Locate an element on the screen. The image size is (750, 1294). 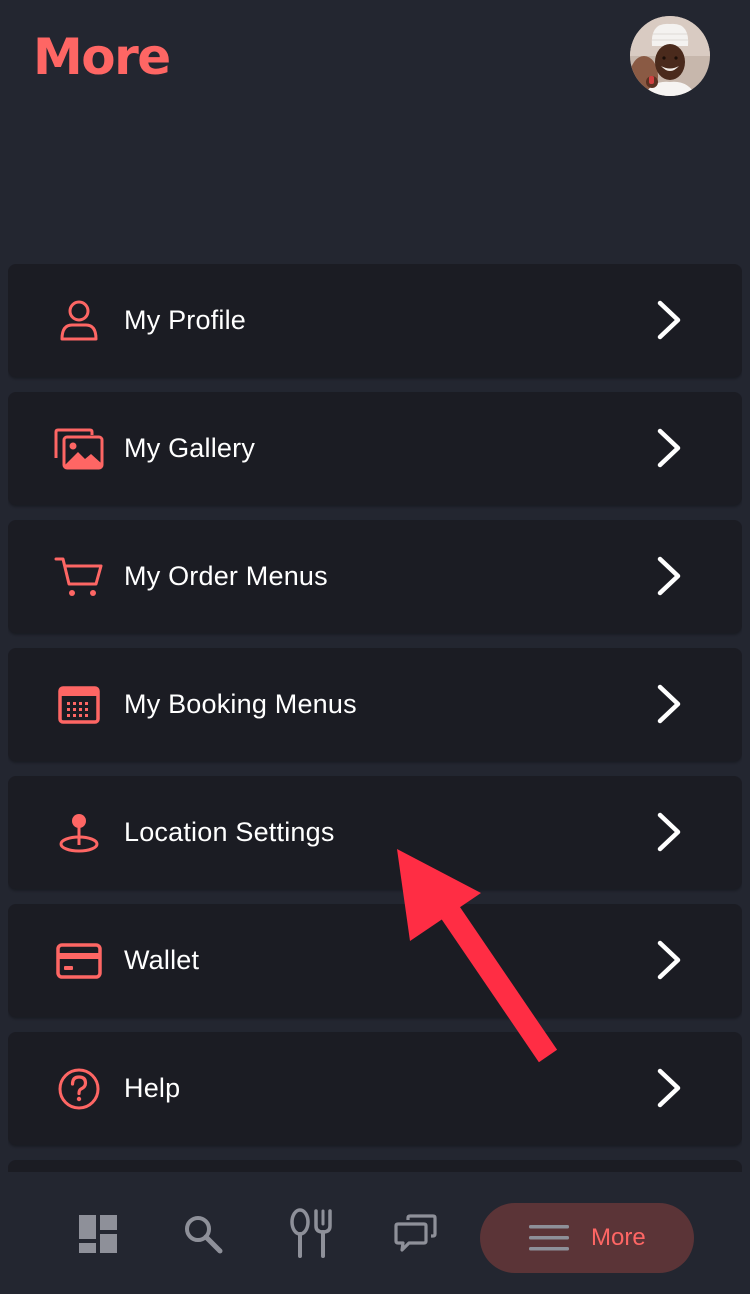
menu-item-my-order-menus: My Order Menus is located at coordinates (375, 576).